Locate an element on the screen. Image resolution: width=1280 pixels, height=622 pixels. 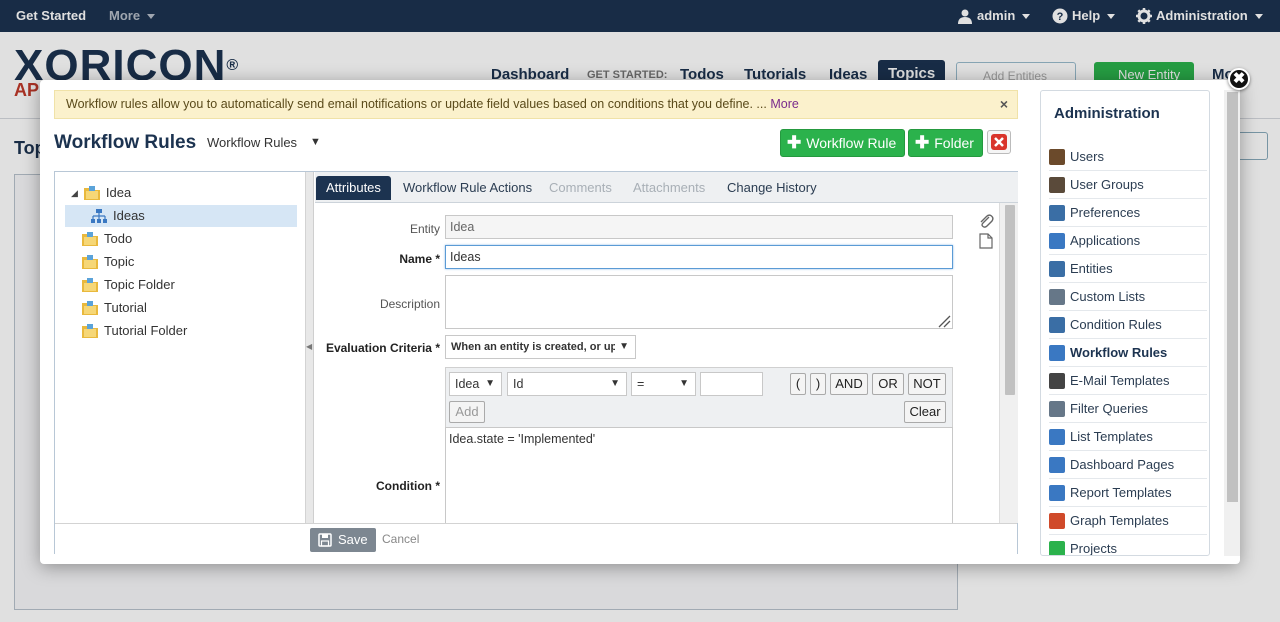
rule-type-select: Workflow Rules is located at coordinates (252, 142).